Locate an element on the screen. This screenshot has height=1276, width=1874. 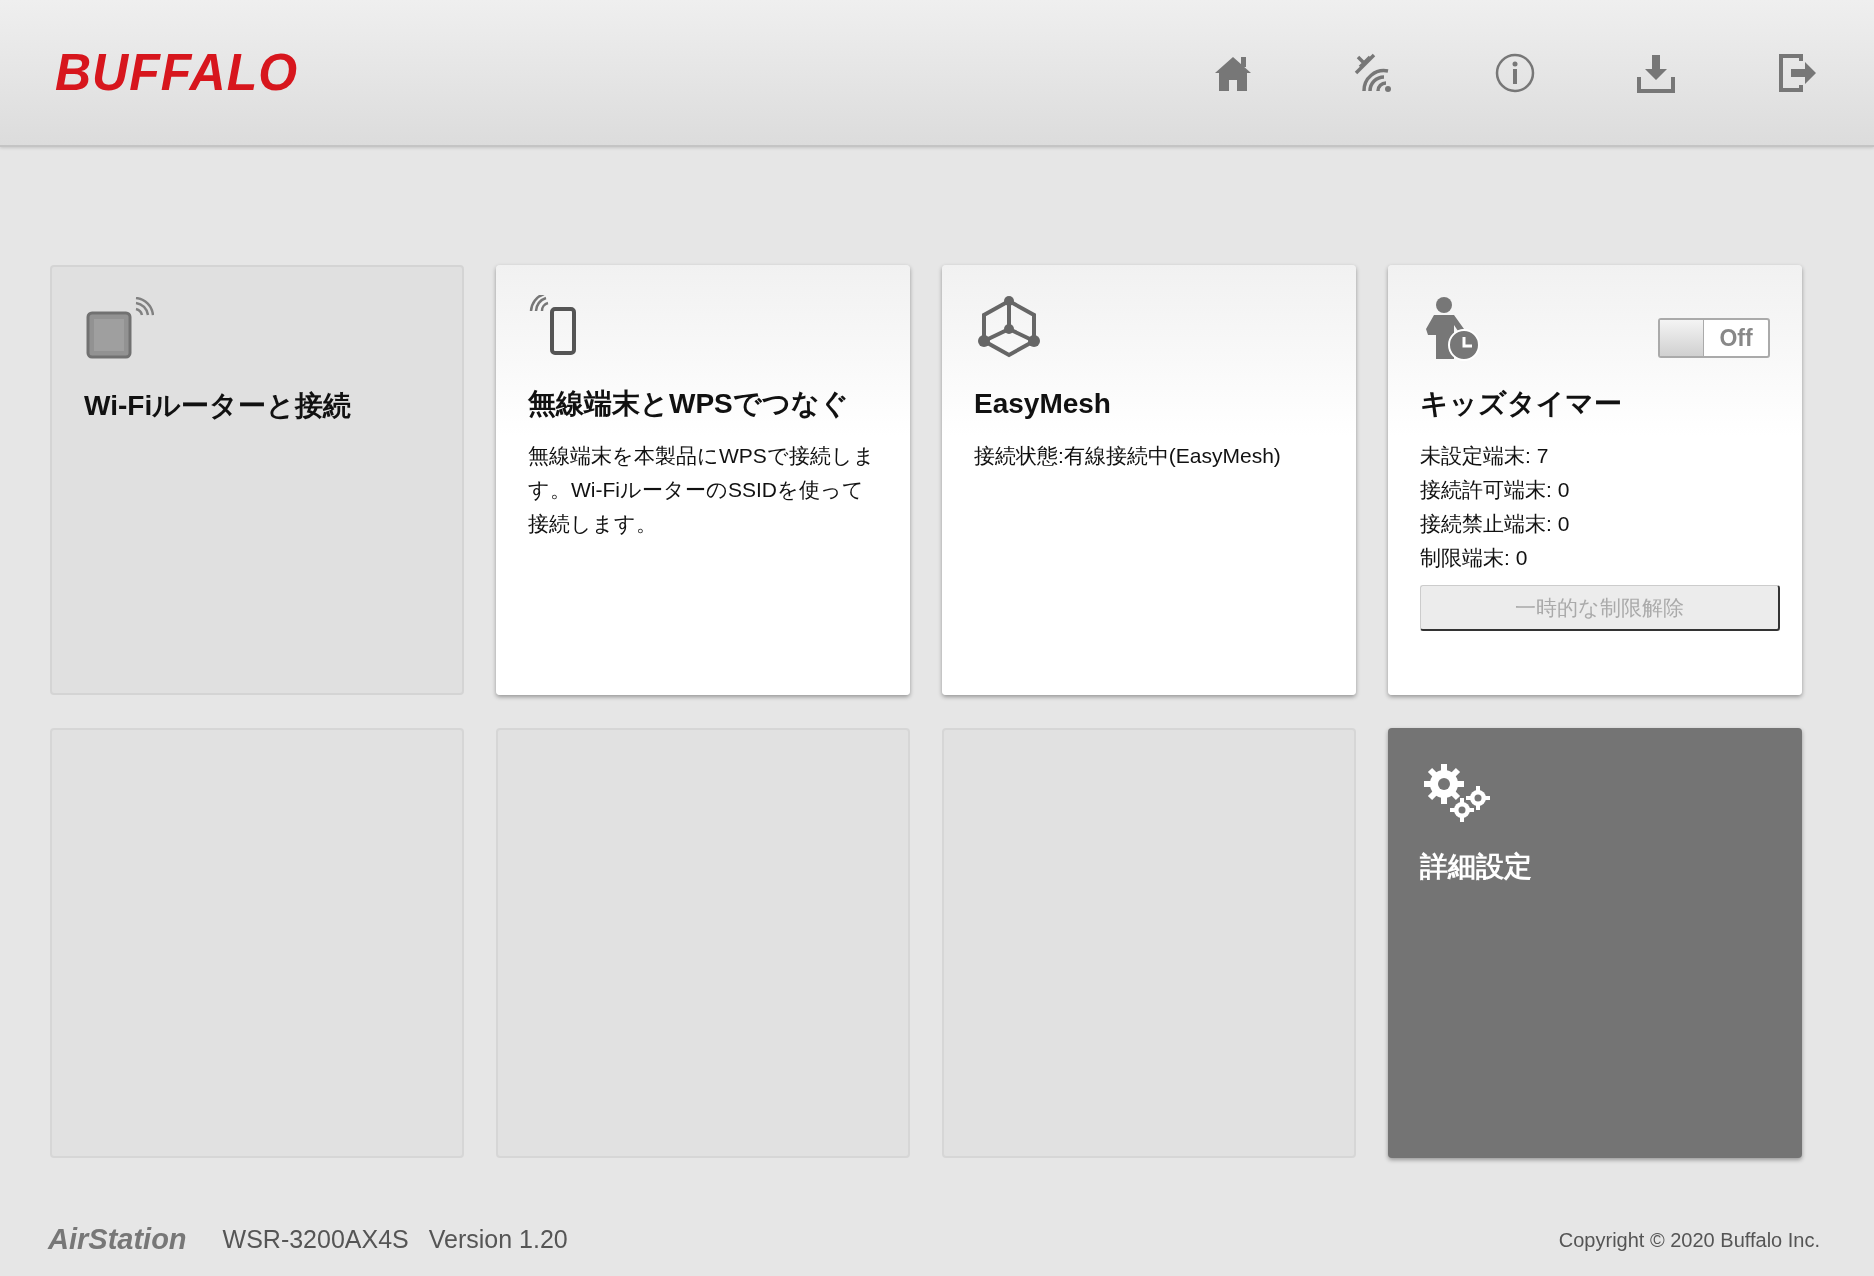
brand-logo: BUFFALO is located at coordinates (177, 72).